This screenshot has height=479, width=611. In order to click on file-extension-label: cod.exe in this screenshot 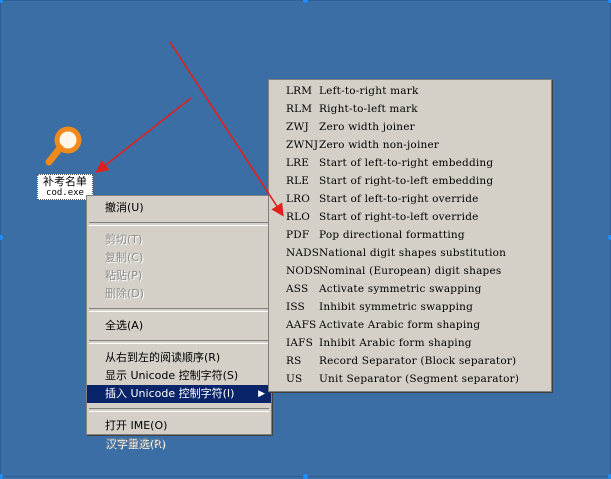, I will do `click(65, 193)`.